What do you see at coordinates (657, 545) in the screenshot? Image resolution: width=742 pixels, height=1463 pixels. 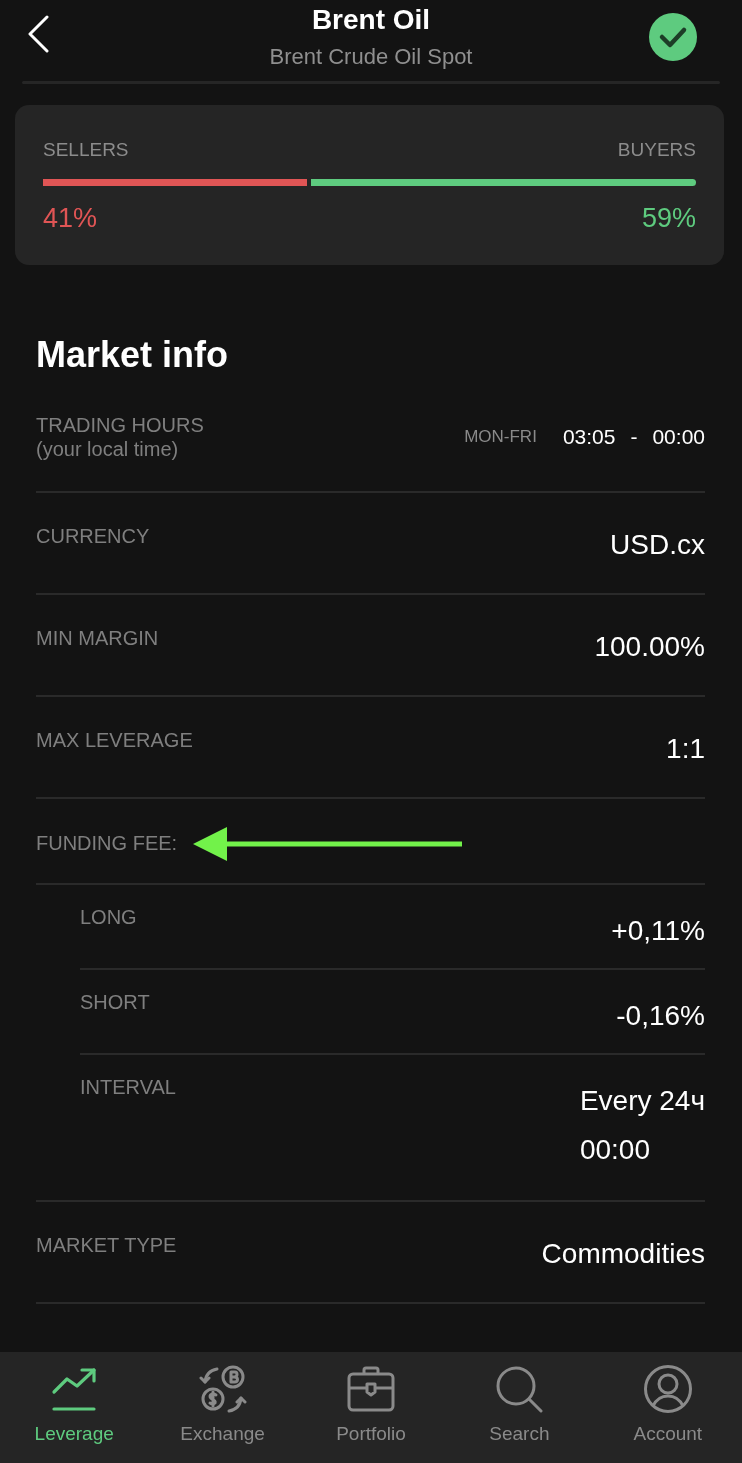 I see `field-value: USD.cx` at bounding box center [657, 545].